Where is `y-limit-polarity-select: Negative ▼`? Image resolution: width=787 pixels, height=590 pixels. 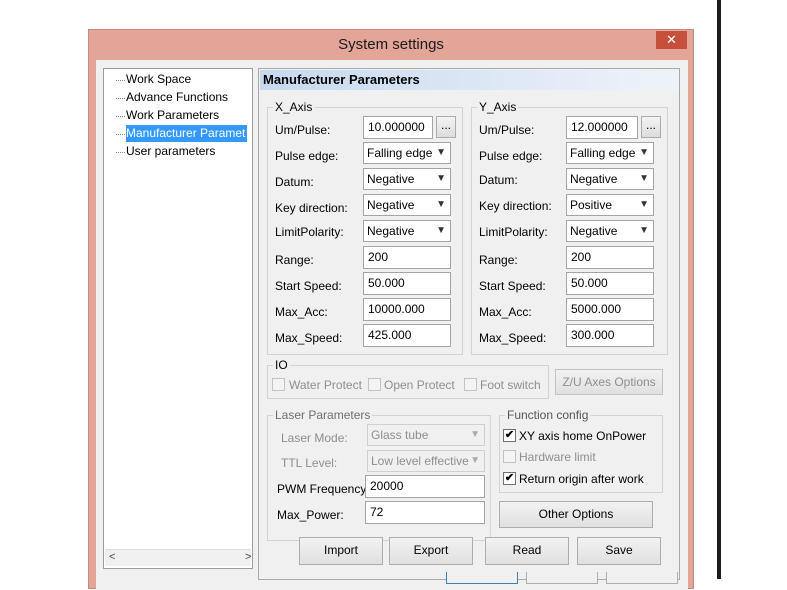
y-limit-polarity-select: Negative ▼ is located at coordinates (610, 231).